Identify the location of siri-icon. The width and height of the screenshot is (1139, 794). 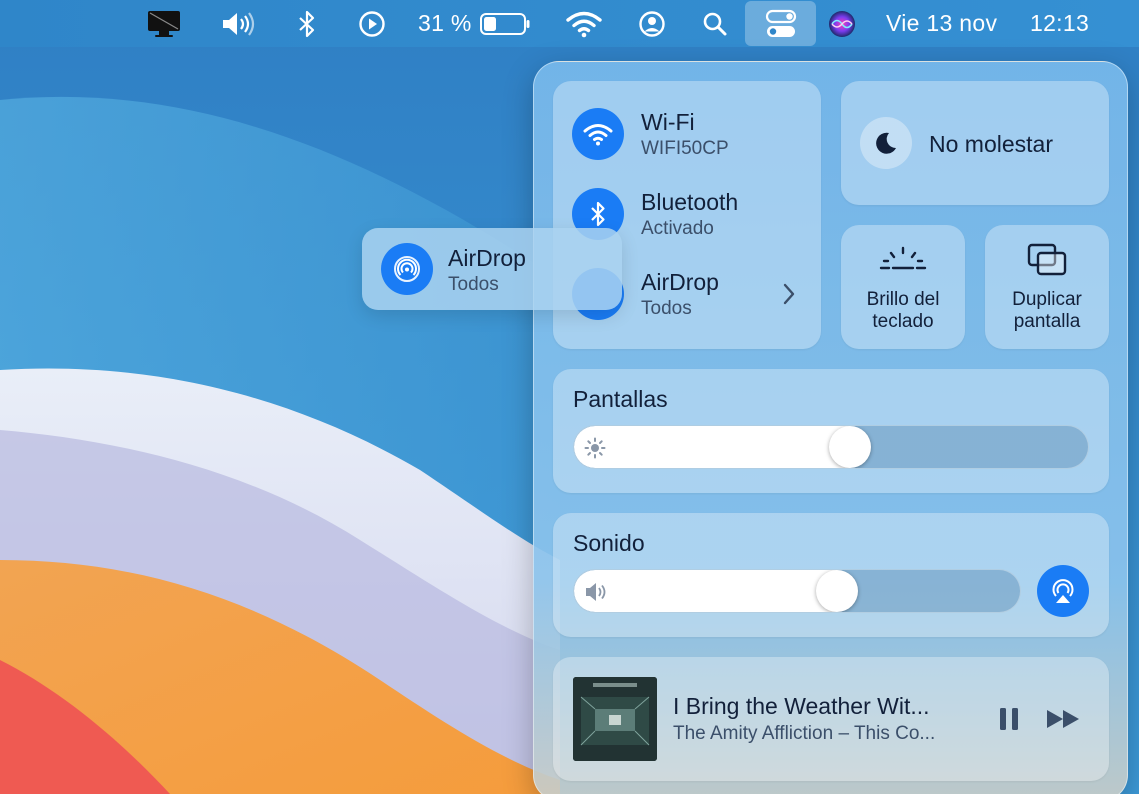
(842, 23).